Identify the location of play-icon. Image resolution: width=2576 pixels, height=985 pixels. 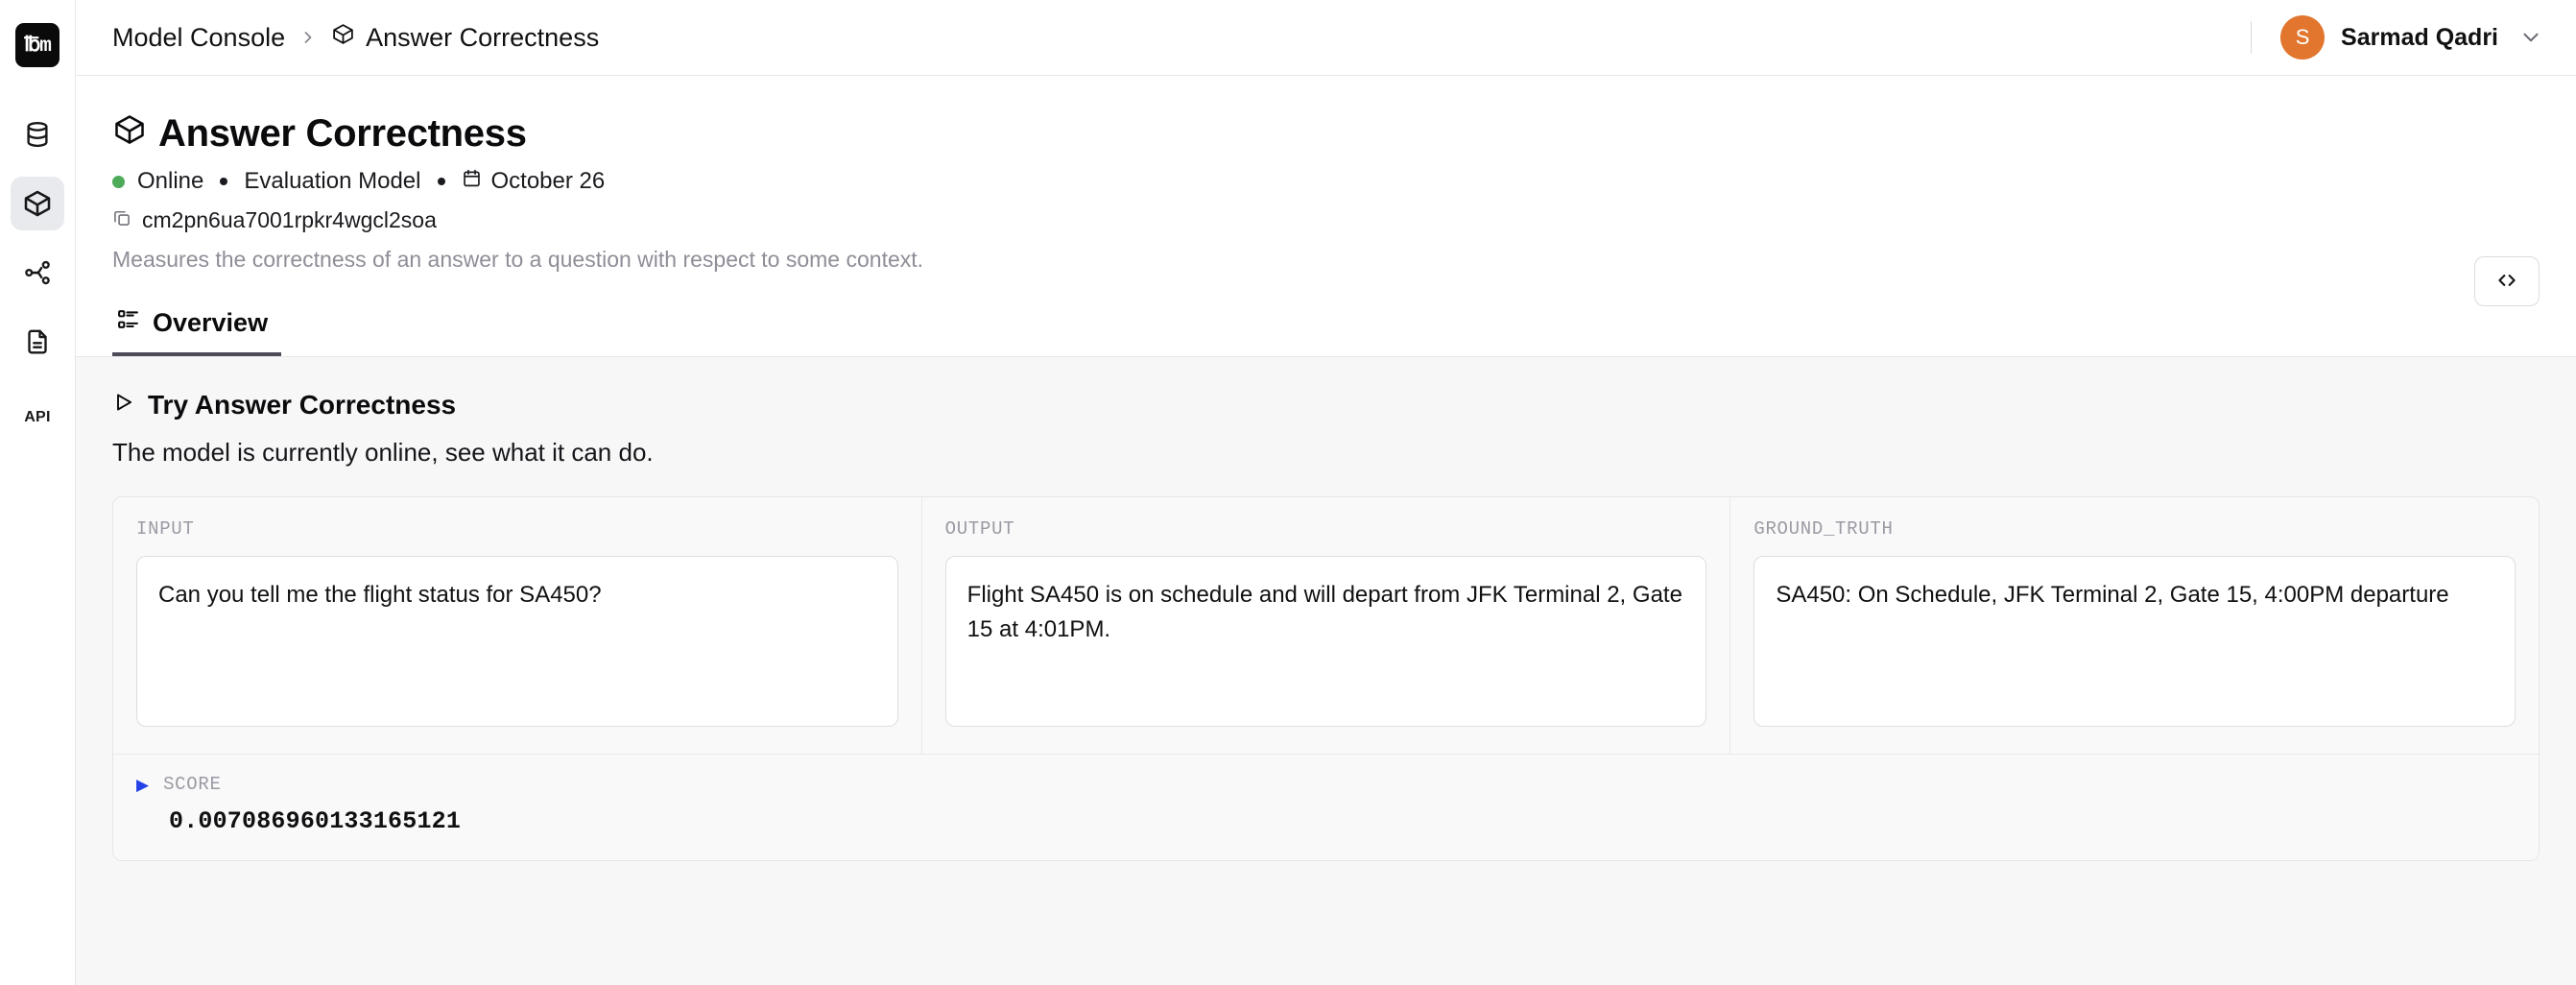
(123, 405).